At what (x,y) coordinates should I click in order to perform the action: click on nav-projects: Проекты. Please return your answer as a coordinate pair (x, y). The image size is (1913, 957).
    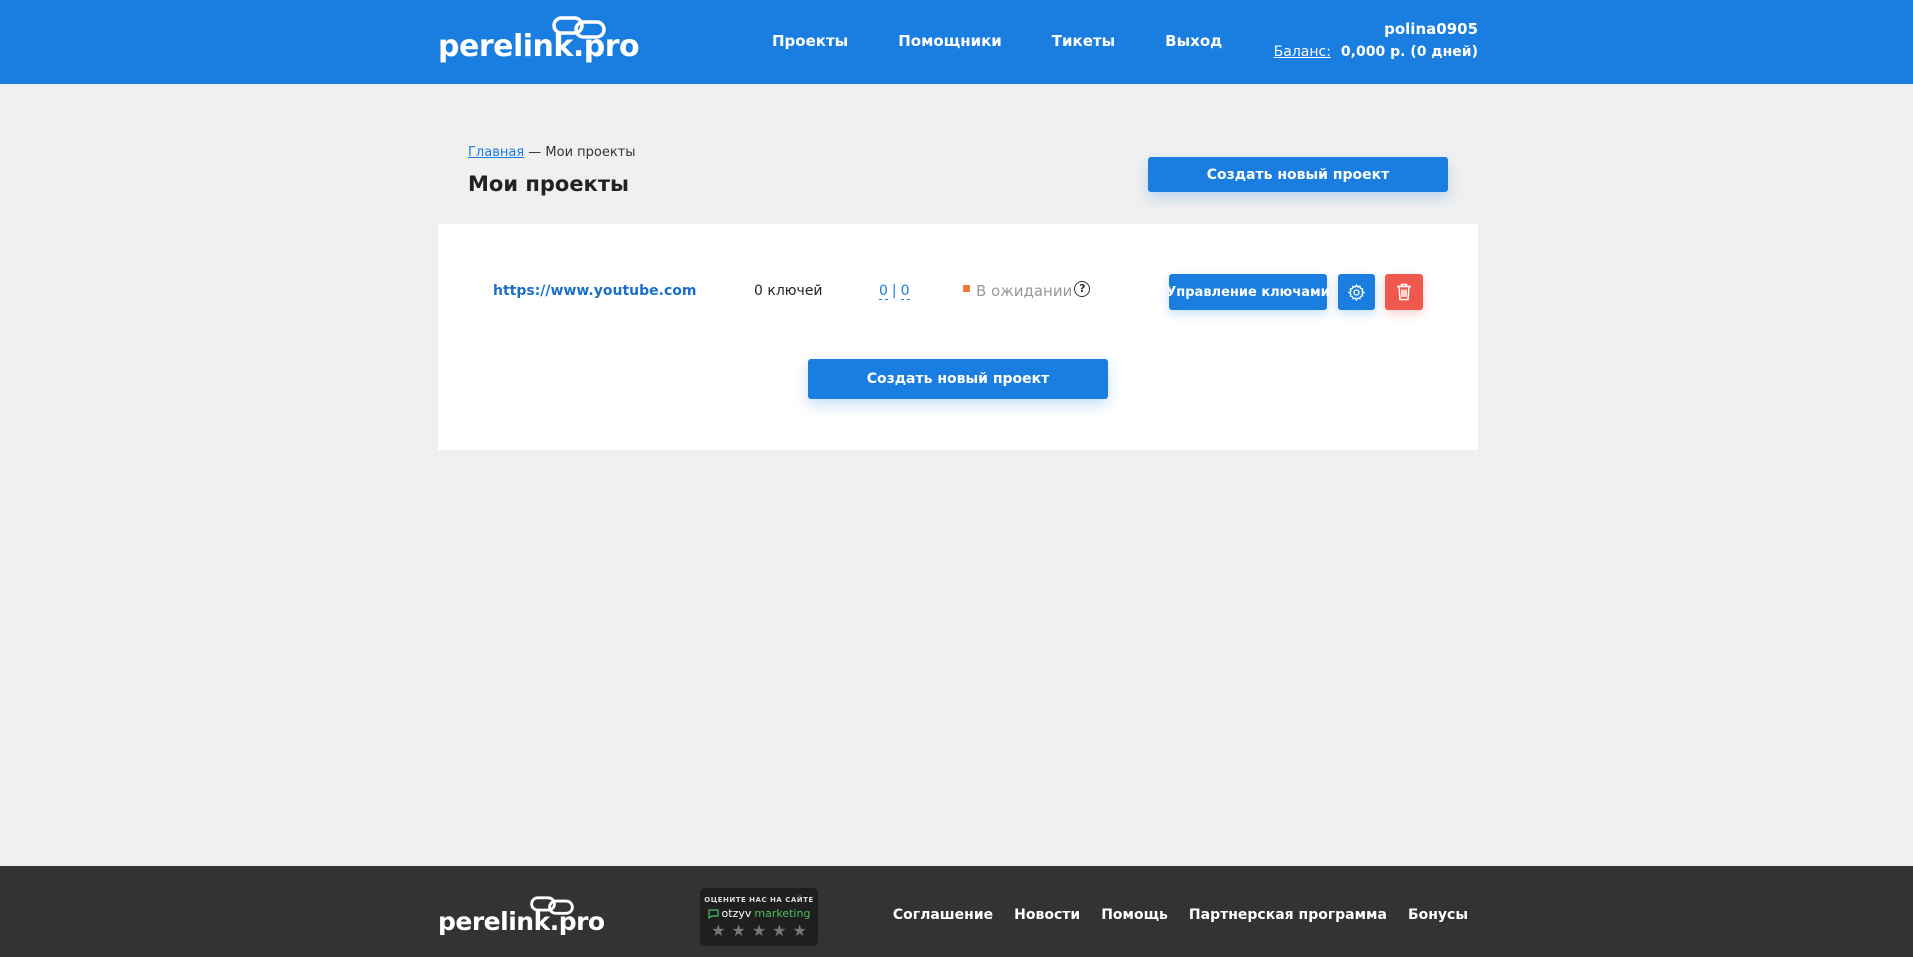
    Looking at the image, I should click on (810, 41).